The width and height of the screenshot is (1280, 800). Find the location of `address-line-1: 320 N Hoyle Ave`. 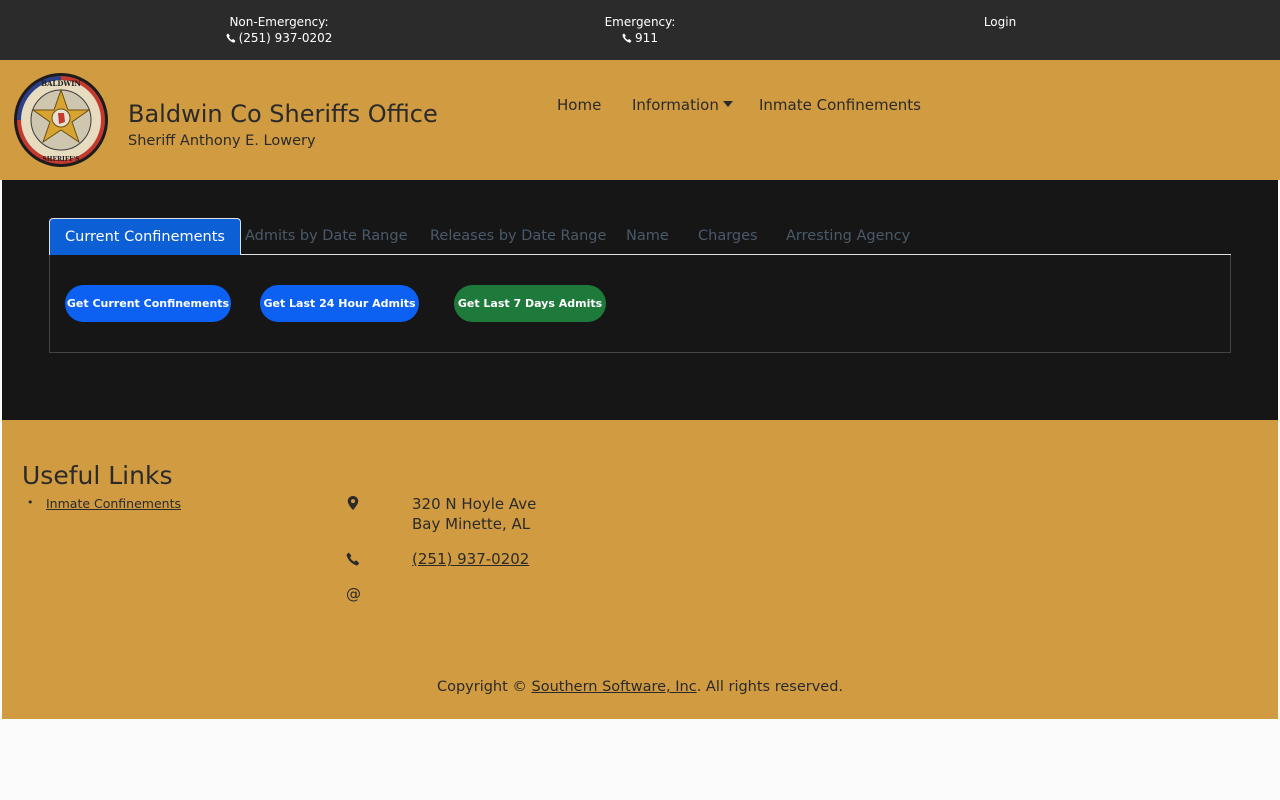

address-line-1: 320 N Hoyle Ave is located at coordinates (474, 504).